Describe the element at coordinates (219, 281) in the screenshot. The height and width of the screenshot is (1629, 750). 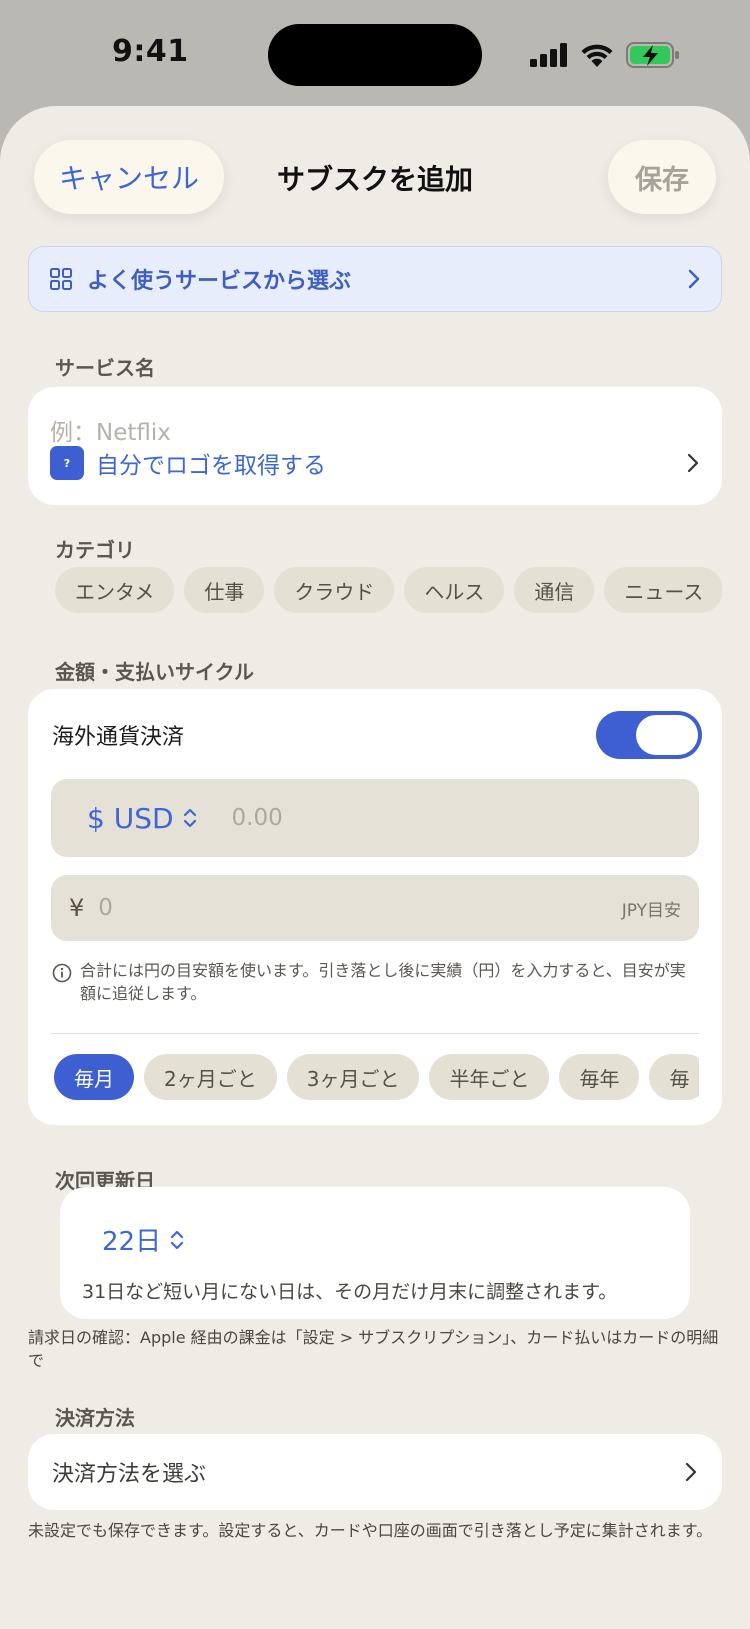
I see `popular-services-label: よく使うサービスから選ぶ` at that location.